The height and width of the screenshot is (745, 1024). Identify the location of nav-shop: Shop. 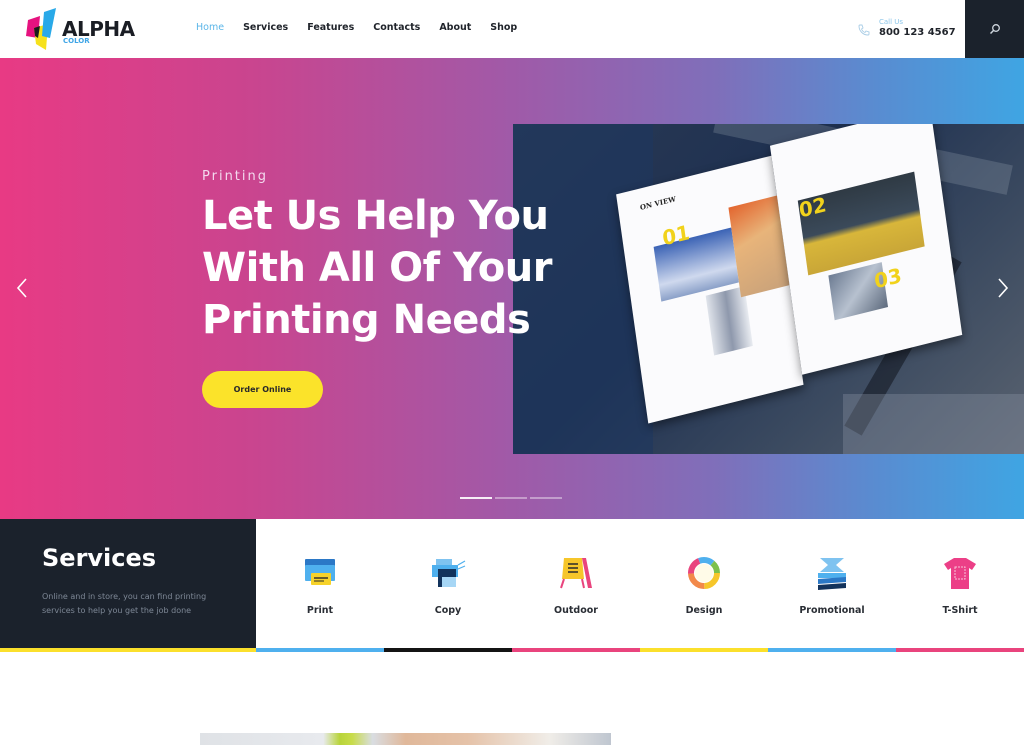
(503, 27).